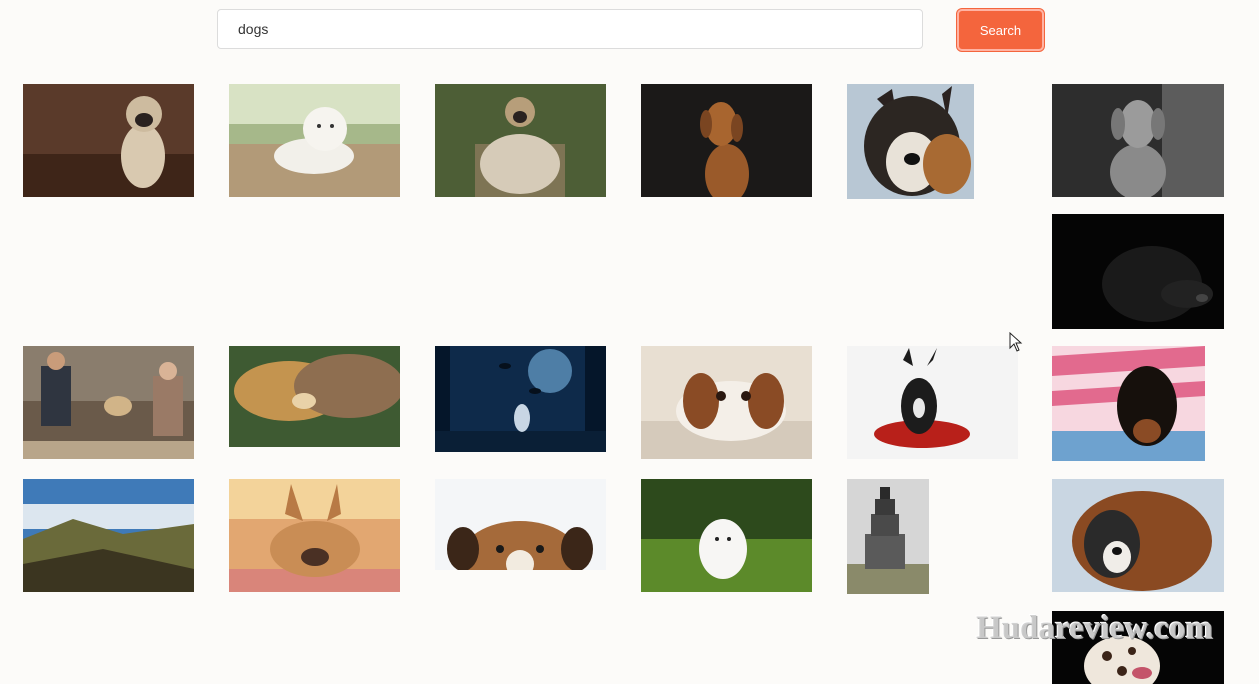 Image resolution: width=1259 pixels, height=684 pixels. What do you see at coordinates (726, 402) in the screenshot?
I see `photo-cavalier-spaniel` at bounding box center [726, 402].